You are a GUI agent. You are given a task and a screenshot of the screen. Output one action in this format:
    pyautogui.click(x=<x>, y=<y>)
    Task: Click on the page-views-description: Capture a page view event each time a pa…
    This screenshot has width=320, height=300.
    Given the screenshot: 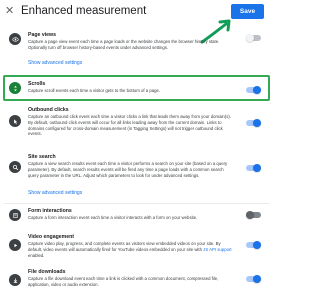 What is the action you would take?
    pyautogui.click(x=124, y=44)
    